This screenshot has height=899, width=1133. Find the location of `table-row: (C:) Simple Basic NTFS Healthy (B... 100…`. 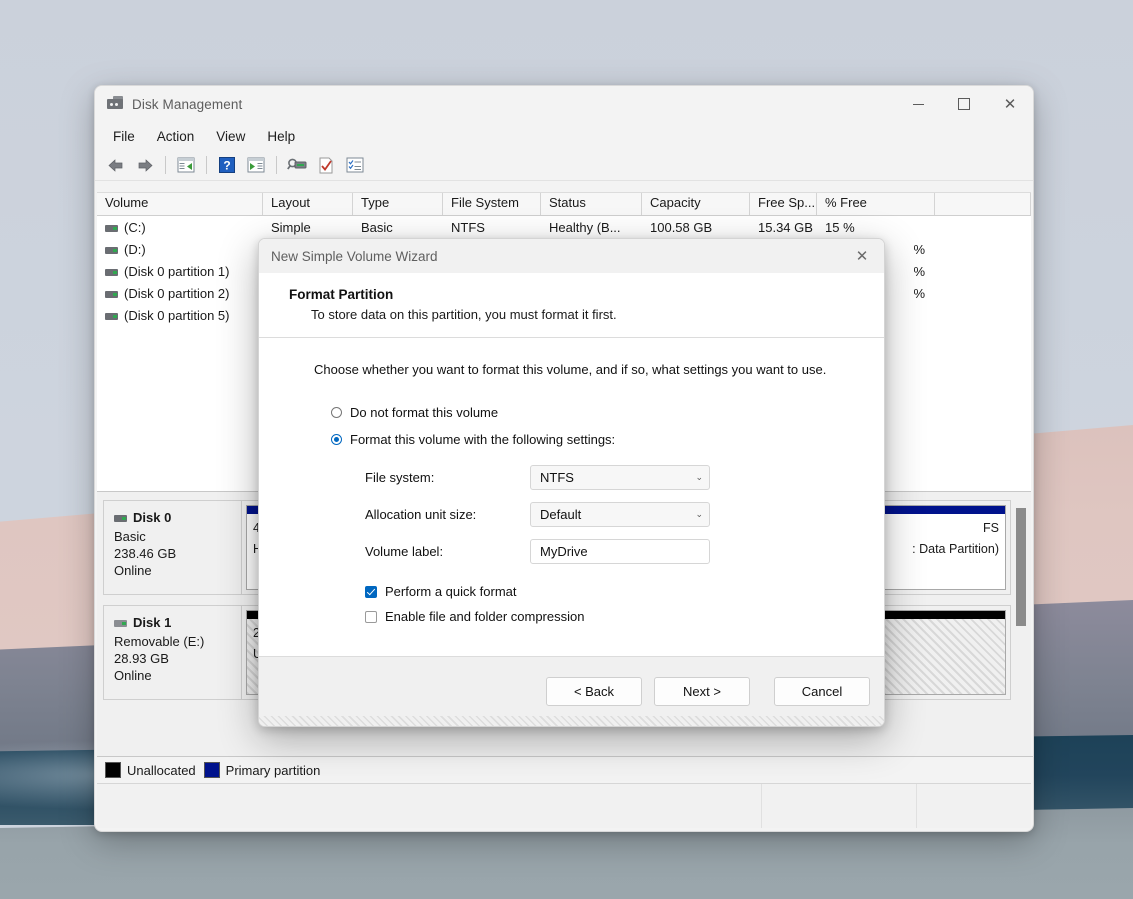

table-row: (C:) Simple Basic NTFS Healthy (B... 100… is located at coordinates (564, 227).